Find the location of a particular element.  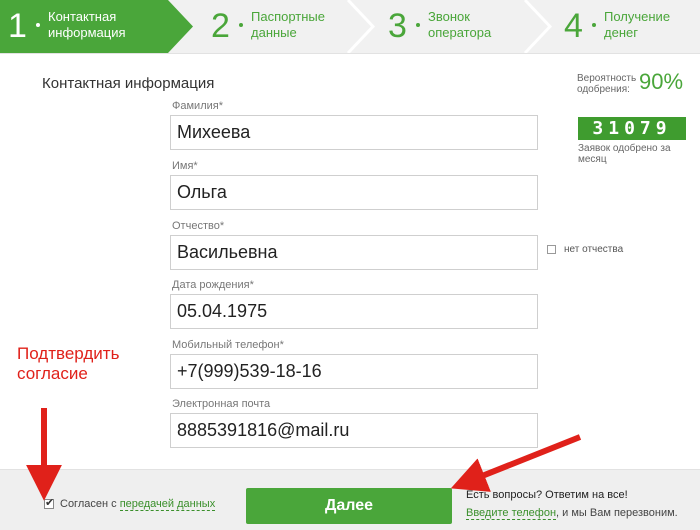

first-name-input: Ольга is located at coordinates (354, 192).